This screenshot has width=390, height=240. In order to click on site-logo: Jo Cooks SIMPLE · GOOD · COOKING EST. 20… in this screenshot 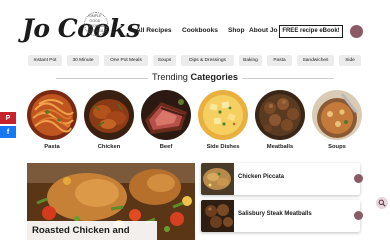, I will do `click(81, 30)`.